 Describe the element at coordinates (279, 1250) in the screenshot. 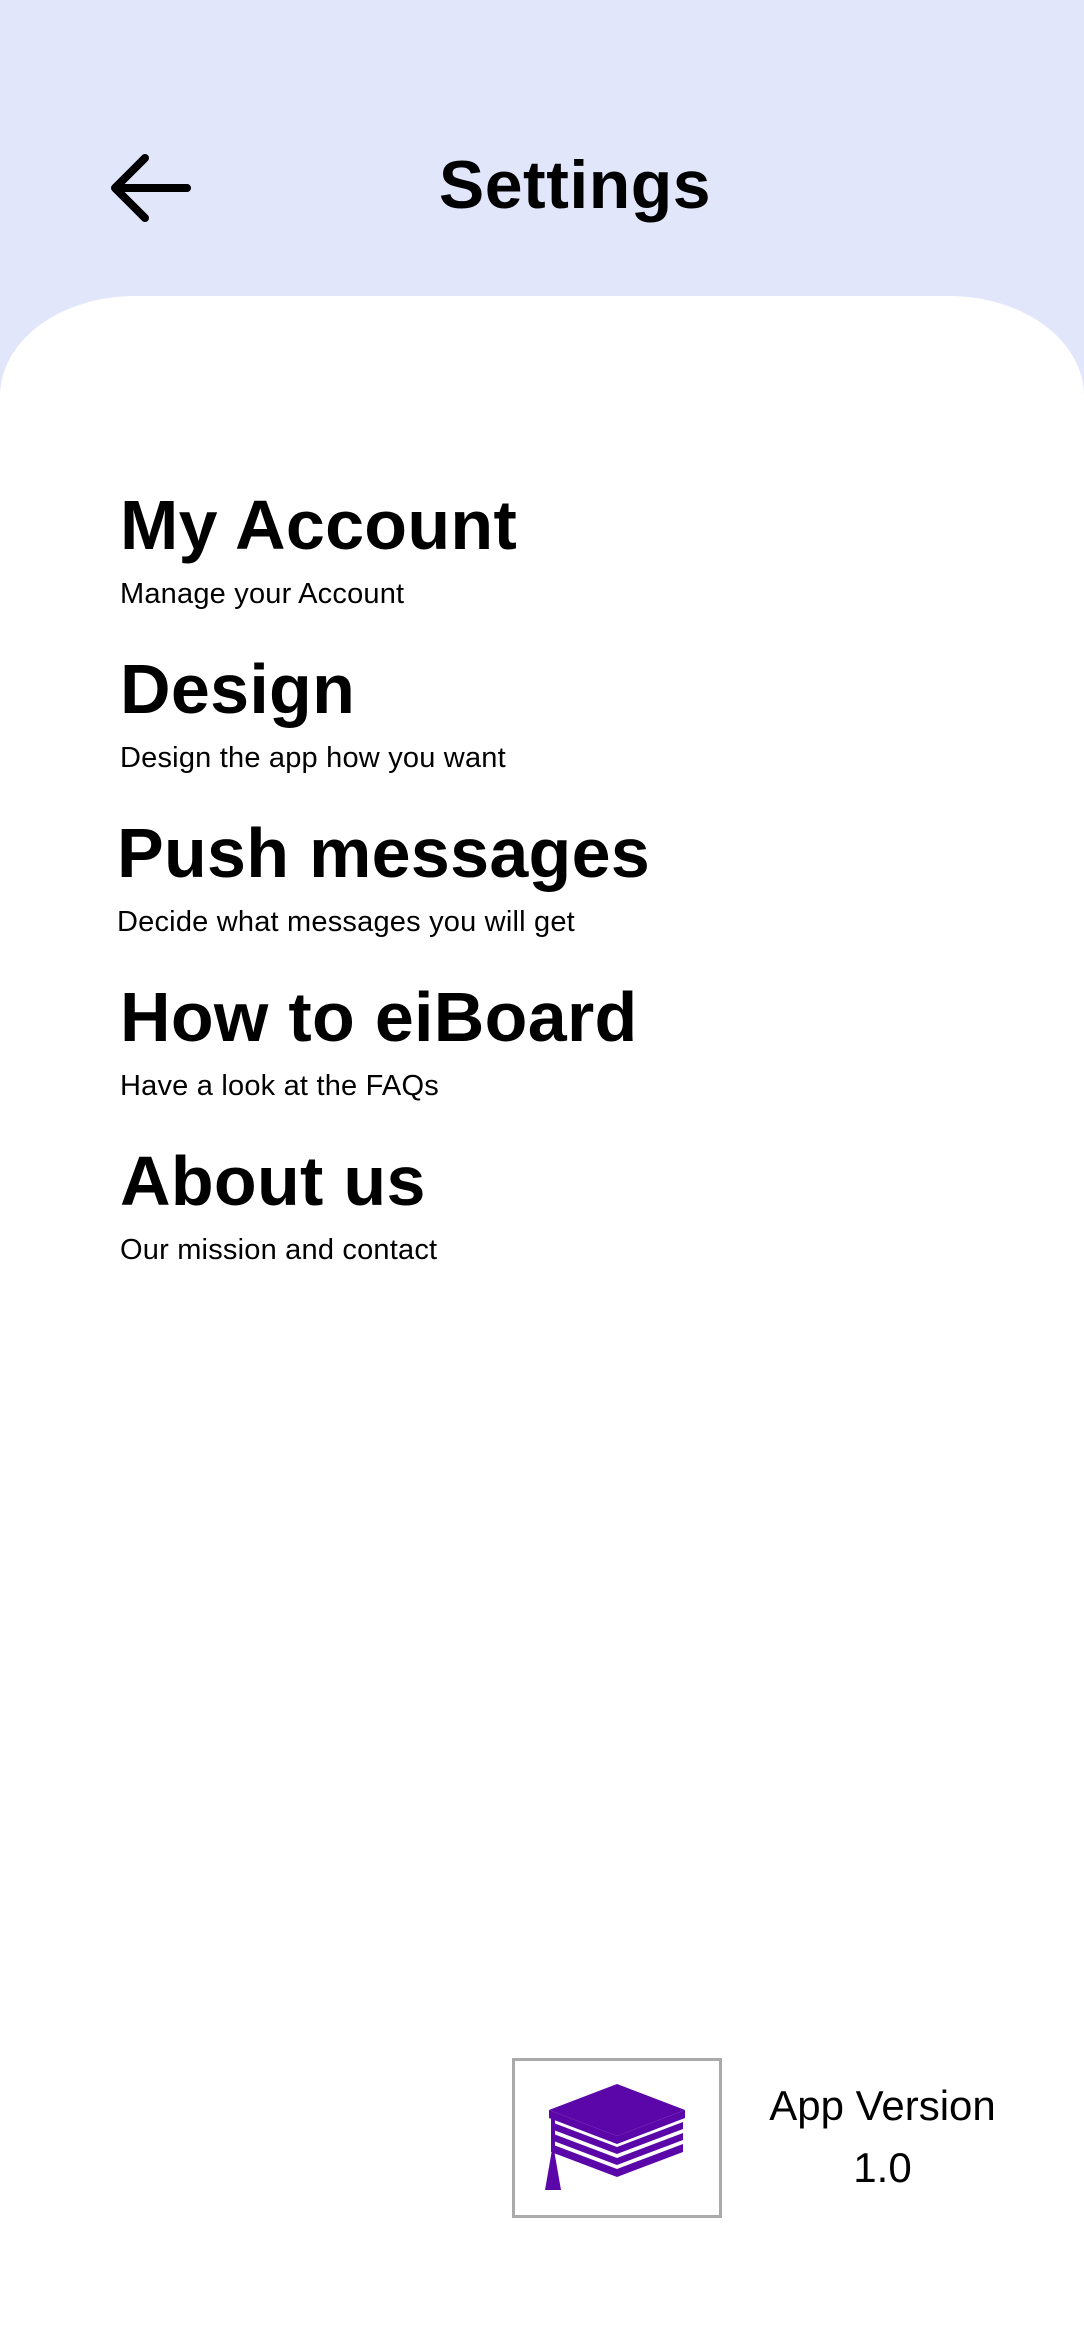

I see `setting-subtitle: Our mission and contact` at that location.